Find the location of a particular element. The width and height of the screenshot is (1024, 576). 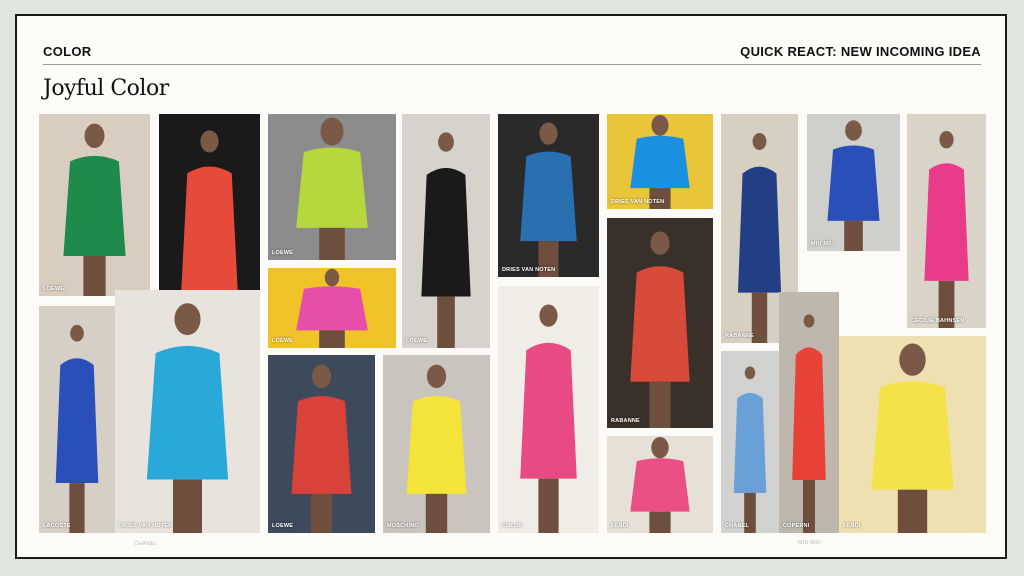

designer-caption: MOSCHINO is located at coordinates (403, 526).